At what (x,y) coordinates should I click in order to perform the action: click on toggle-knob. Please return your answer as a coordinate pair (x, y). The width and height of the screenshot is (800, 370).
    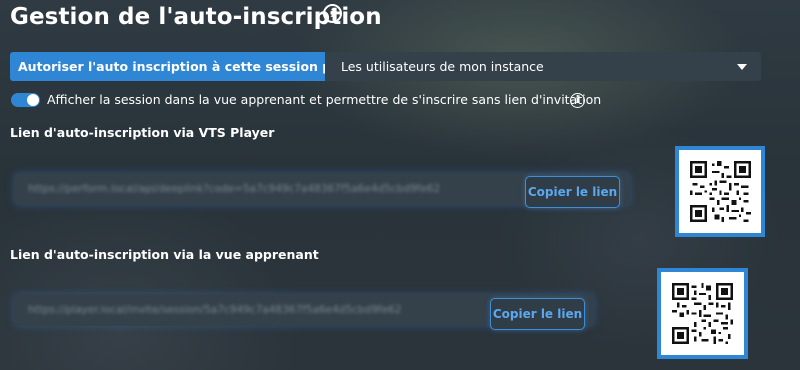
    Looking at the image, I should click on (33, 99).